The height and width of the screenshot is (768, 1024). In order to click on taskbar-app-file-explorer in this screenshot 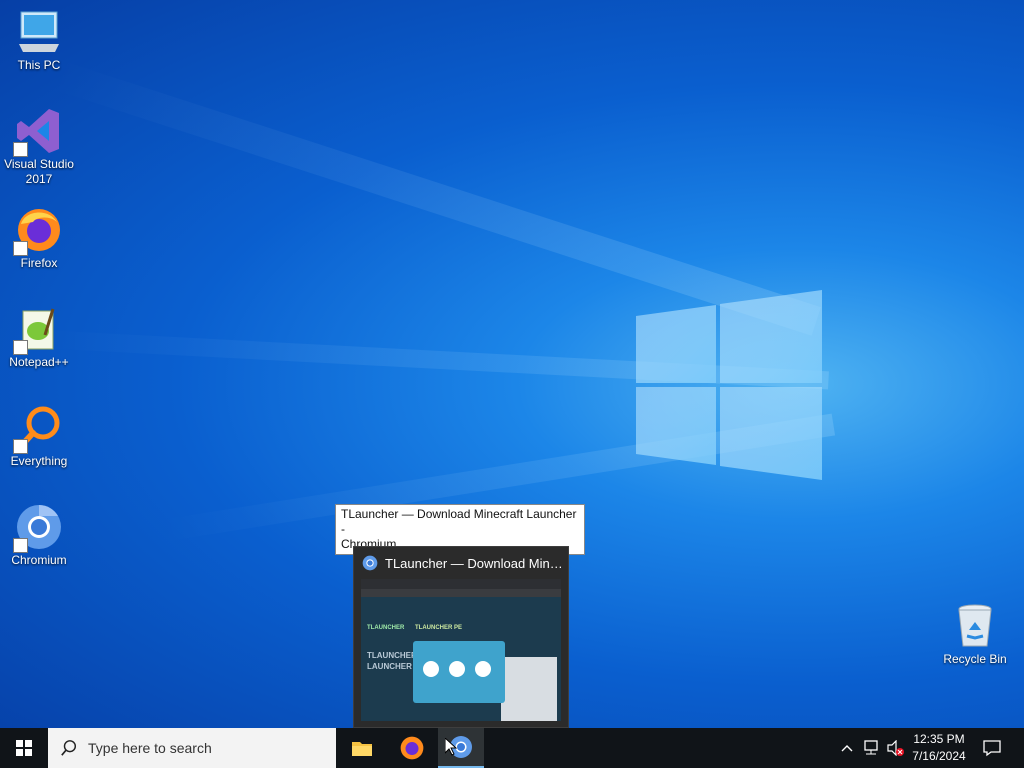, I will do `click(362, 748)`.